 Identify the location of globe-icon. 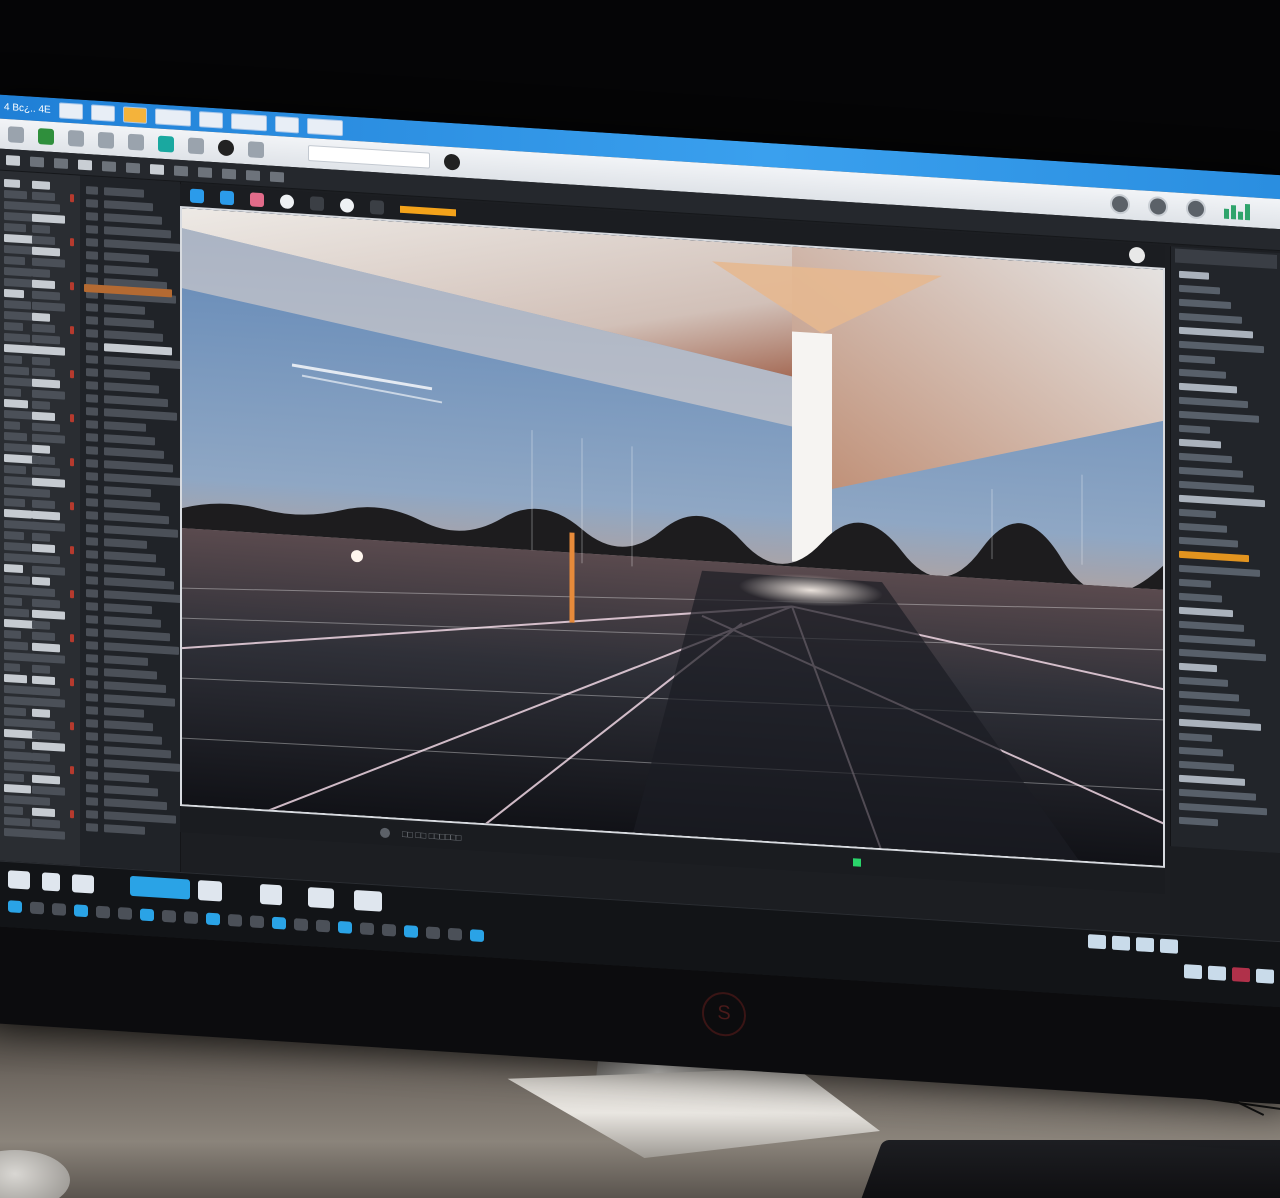
(166, 144).